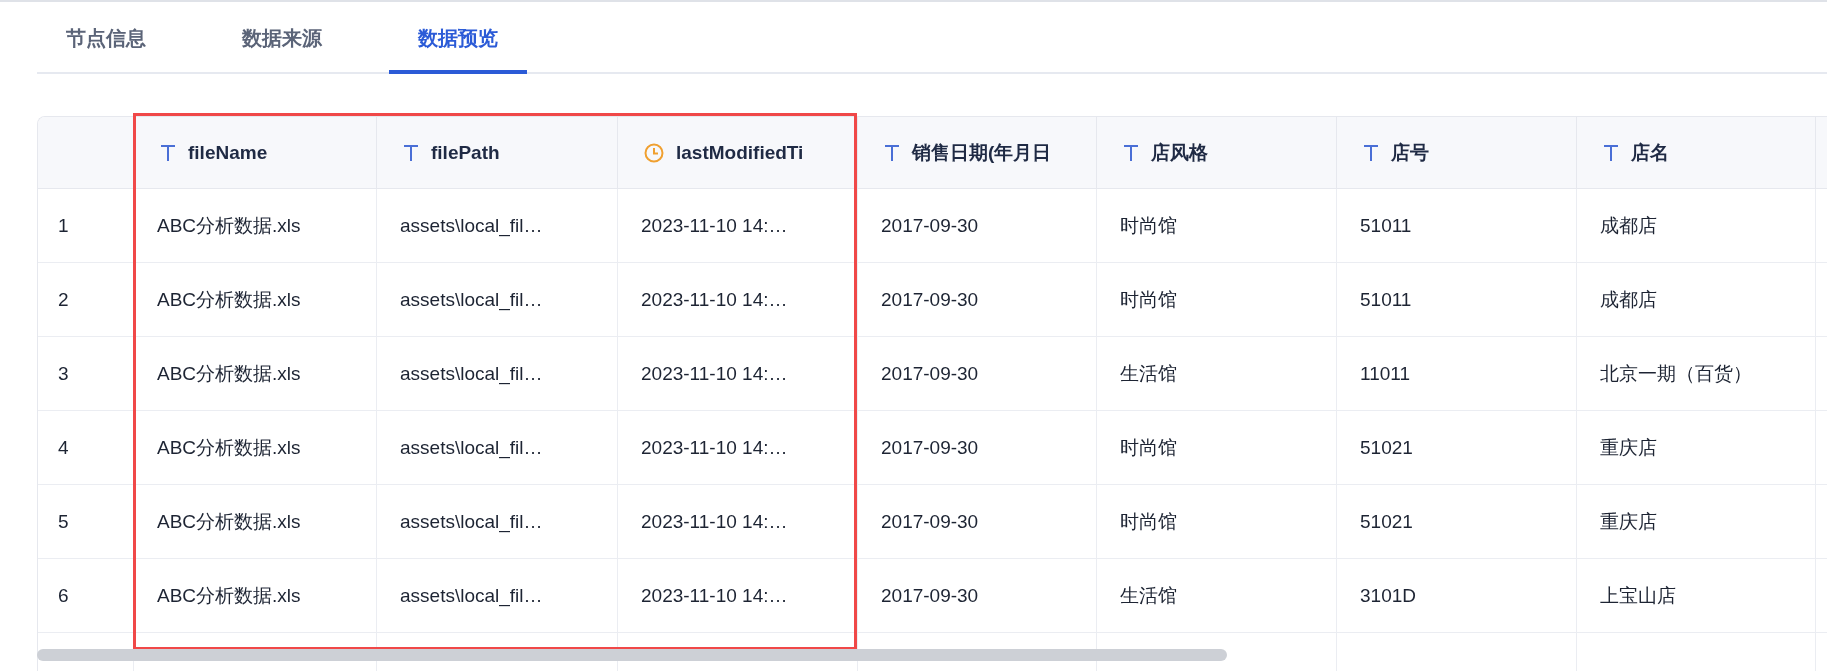 This screenshot has width=1827, height=671. Describe the element at coordinates (1457, 374) in the screenshot. I see `table-cell: 11011` at that location.